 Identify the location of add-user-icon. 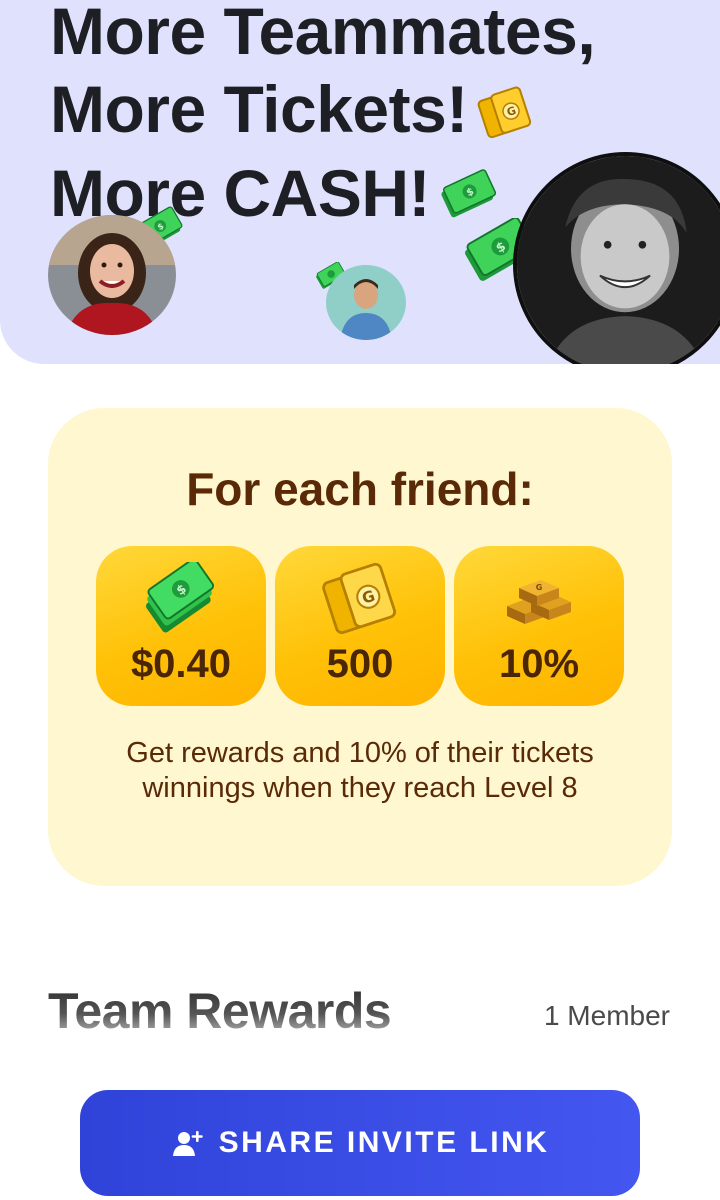
(188, 1143).